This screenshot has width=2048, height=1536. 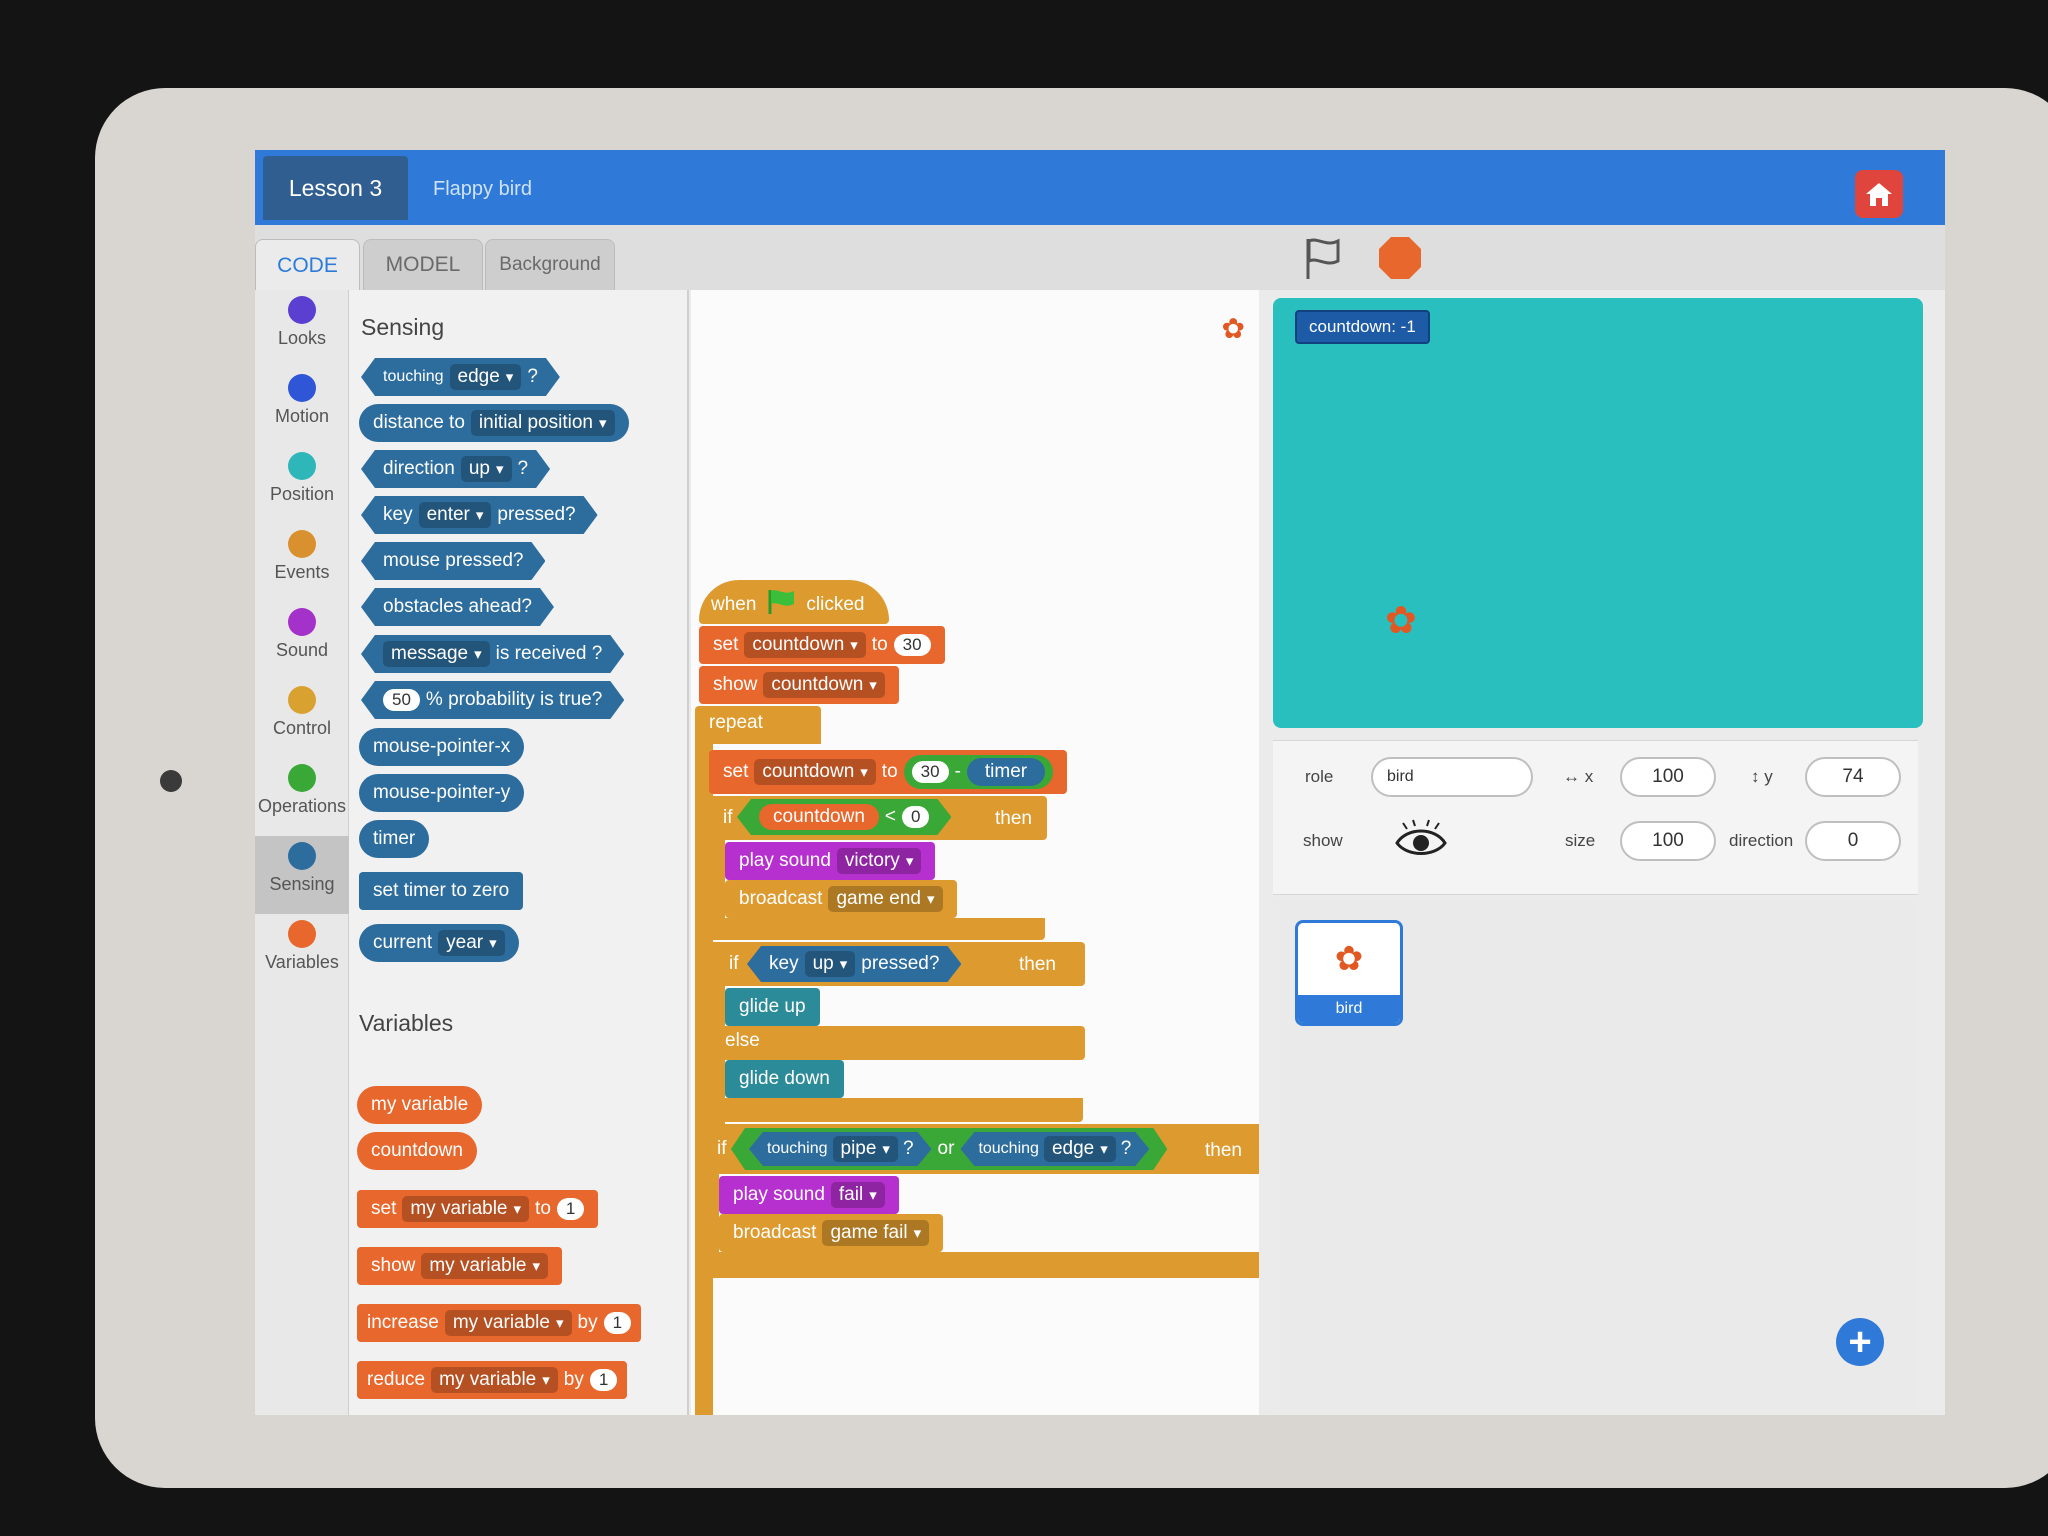 What do you see at coordinates (779, 1194) in the screenshot?
I see `block-text: play sound` at bounding box center [779, 1194].